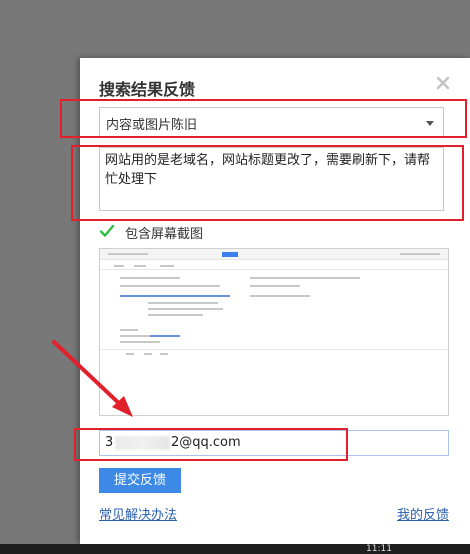 This screenshot has height=554, width=470. Describe the element at coordinates (92, 378) in the screenshot. I see `annotation-arrow-icon` at that location.